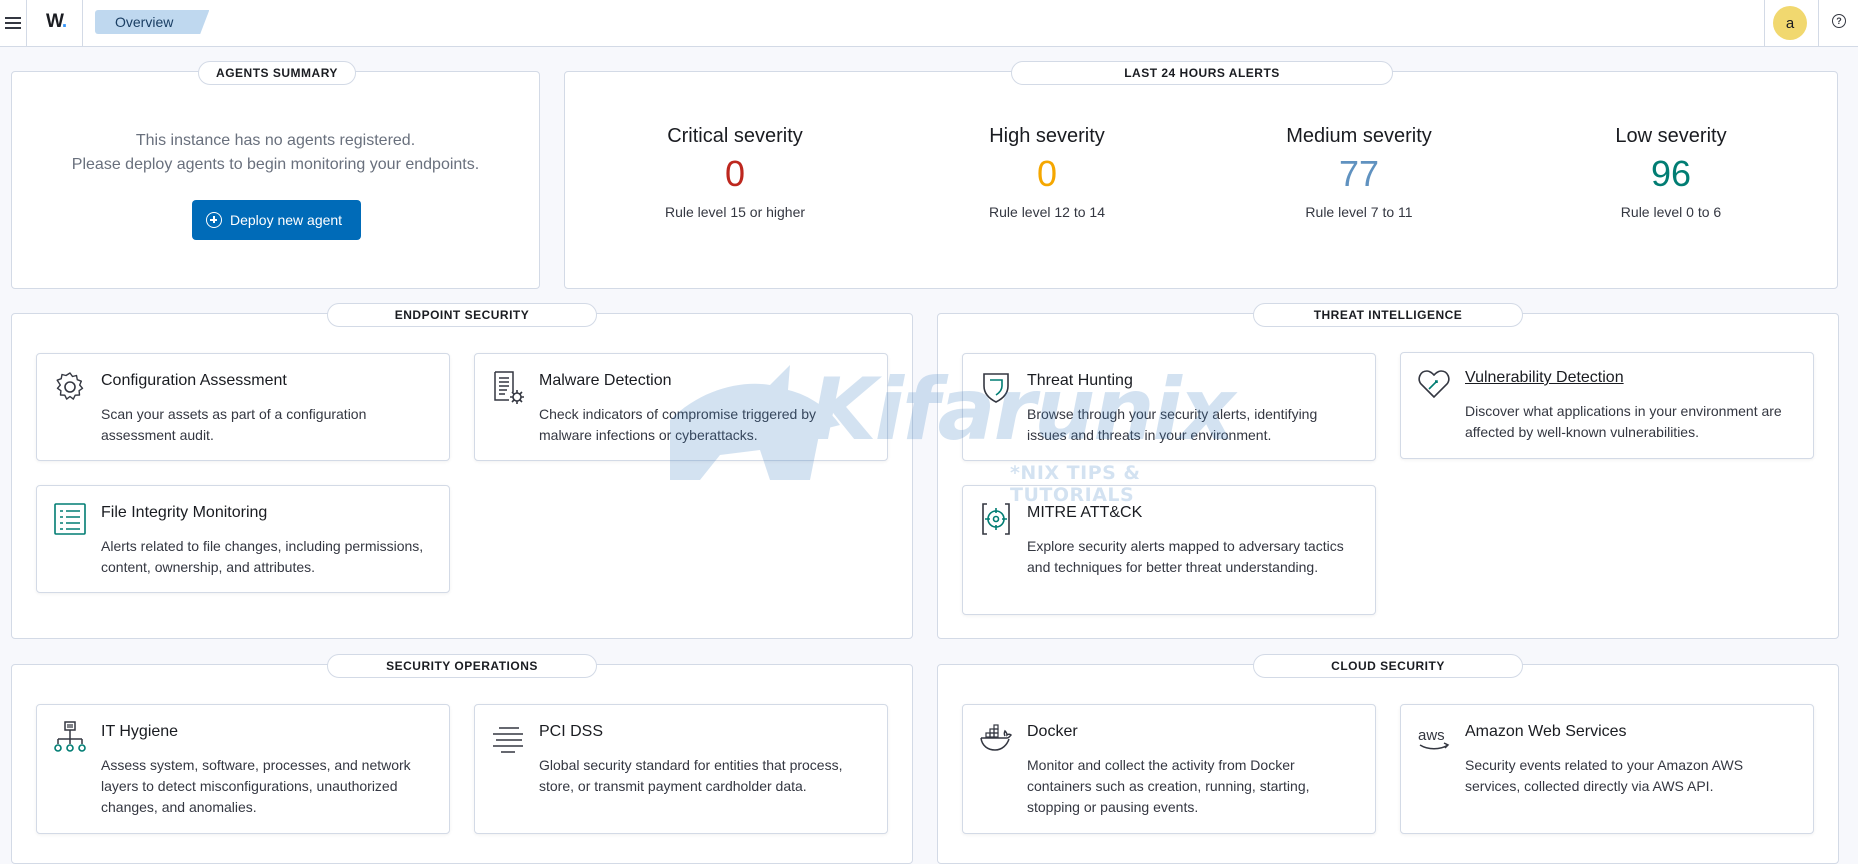 This screenshot has width=1858, height=864. What do you see at coordinates (70, 386) in the screenshot?
I see `gear-icon` at bounding box center [70, 386].